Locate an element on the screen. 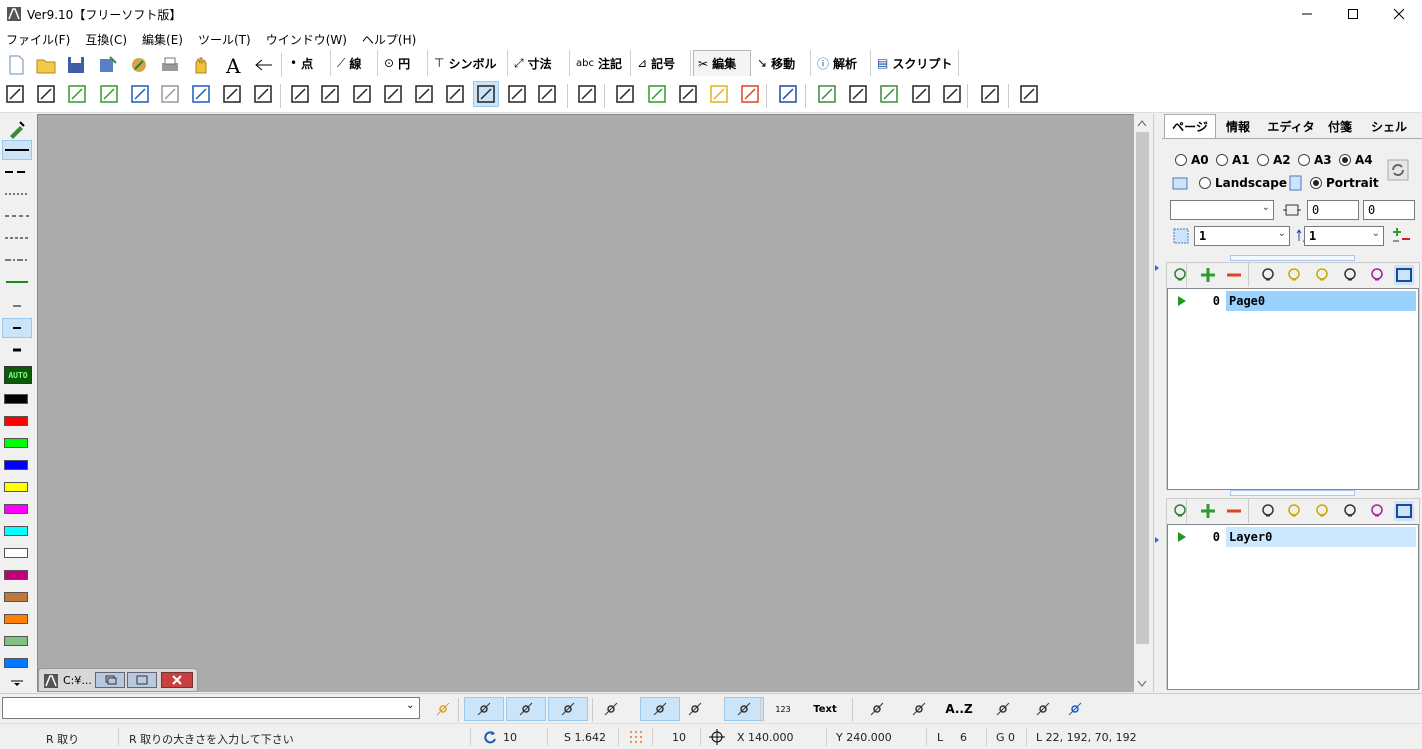 The height and width of the screenshot is (749, 1422). rotate-icon is located at coordinates (490, 737).